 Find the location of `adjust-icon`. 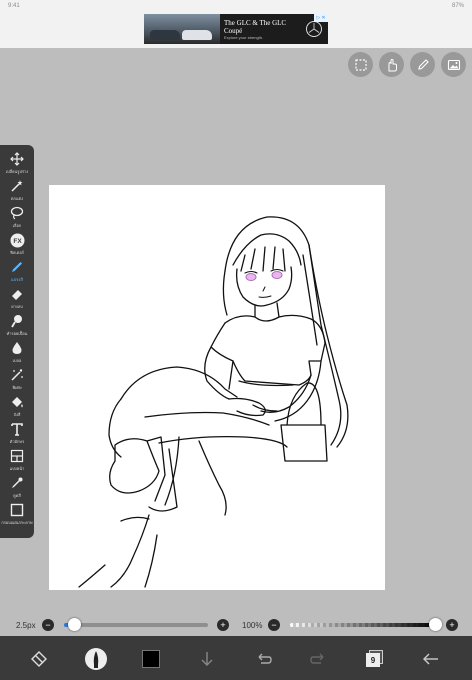

adjust-icon is located at coordinates (39, 659).